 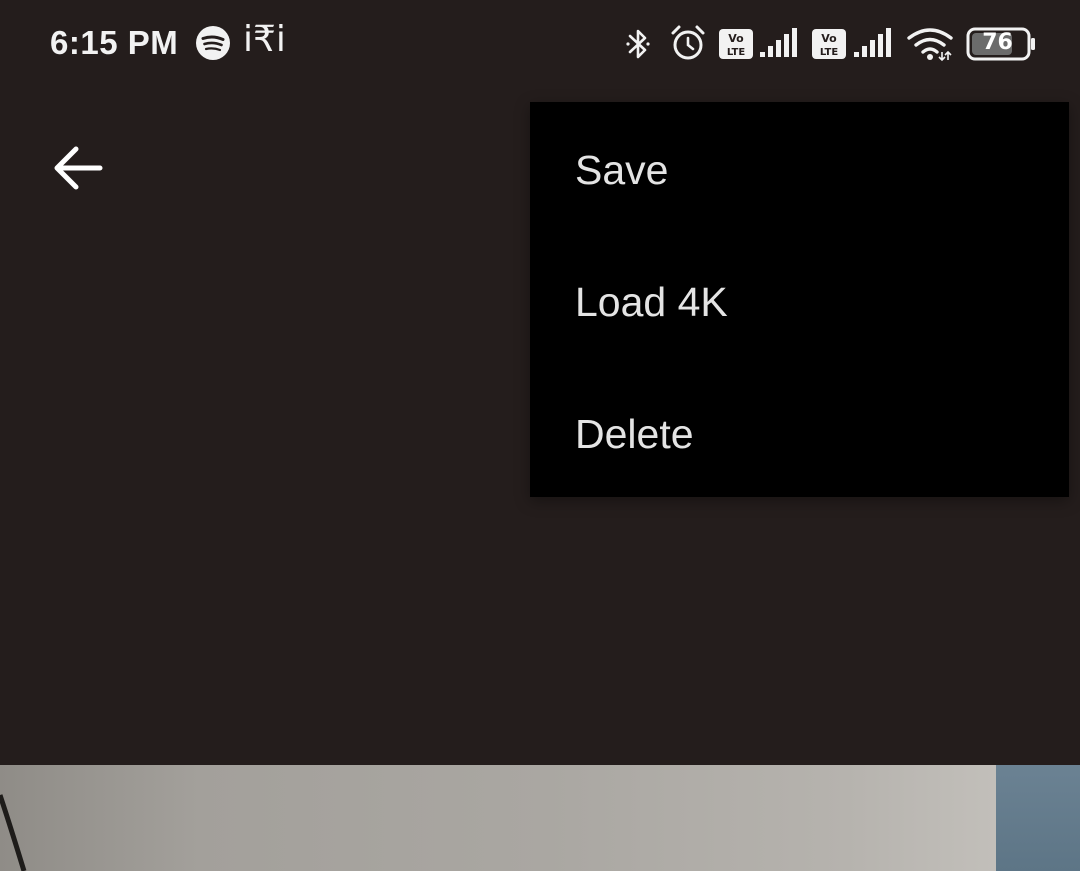 What do you see at coordinates (622, 170) in the screenshot?
I see `menu-item-label: Save` at bounding box center [622, 170].